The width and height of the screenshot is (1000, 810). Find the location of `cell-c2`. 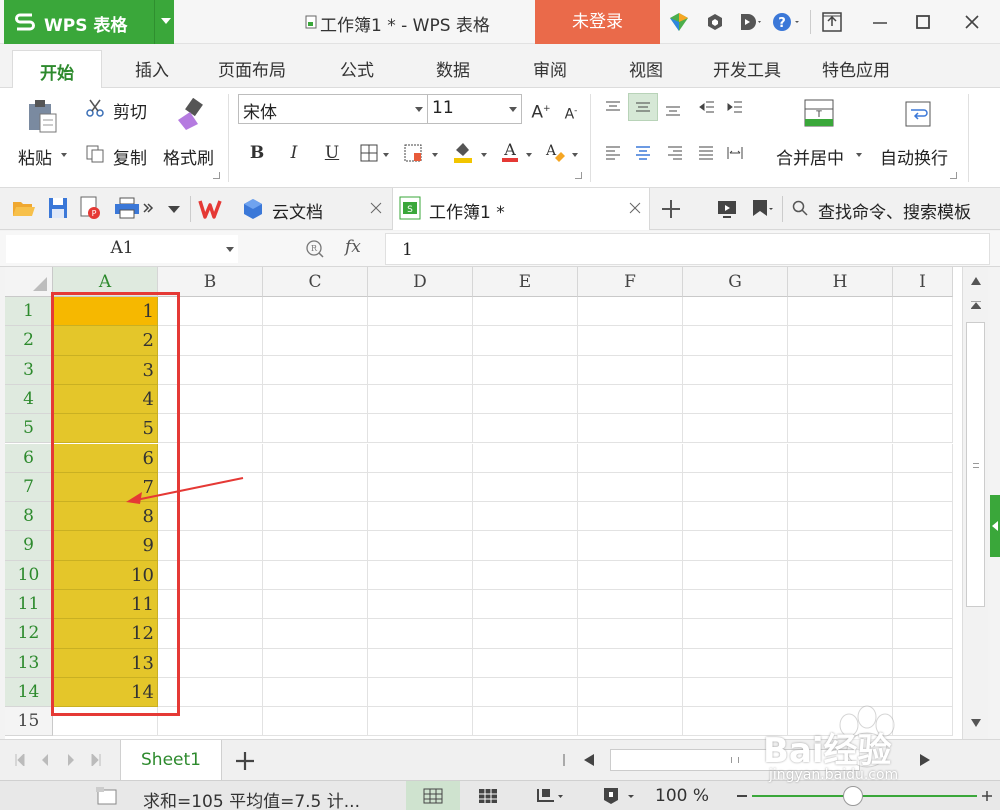

cell-c2 is located at coordinates (315, 341).